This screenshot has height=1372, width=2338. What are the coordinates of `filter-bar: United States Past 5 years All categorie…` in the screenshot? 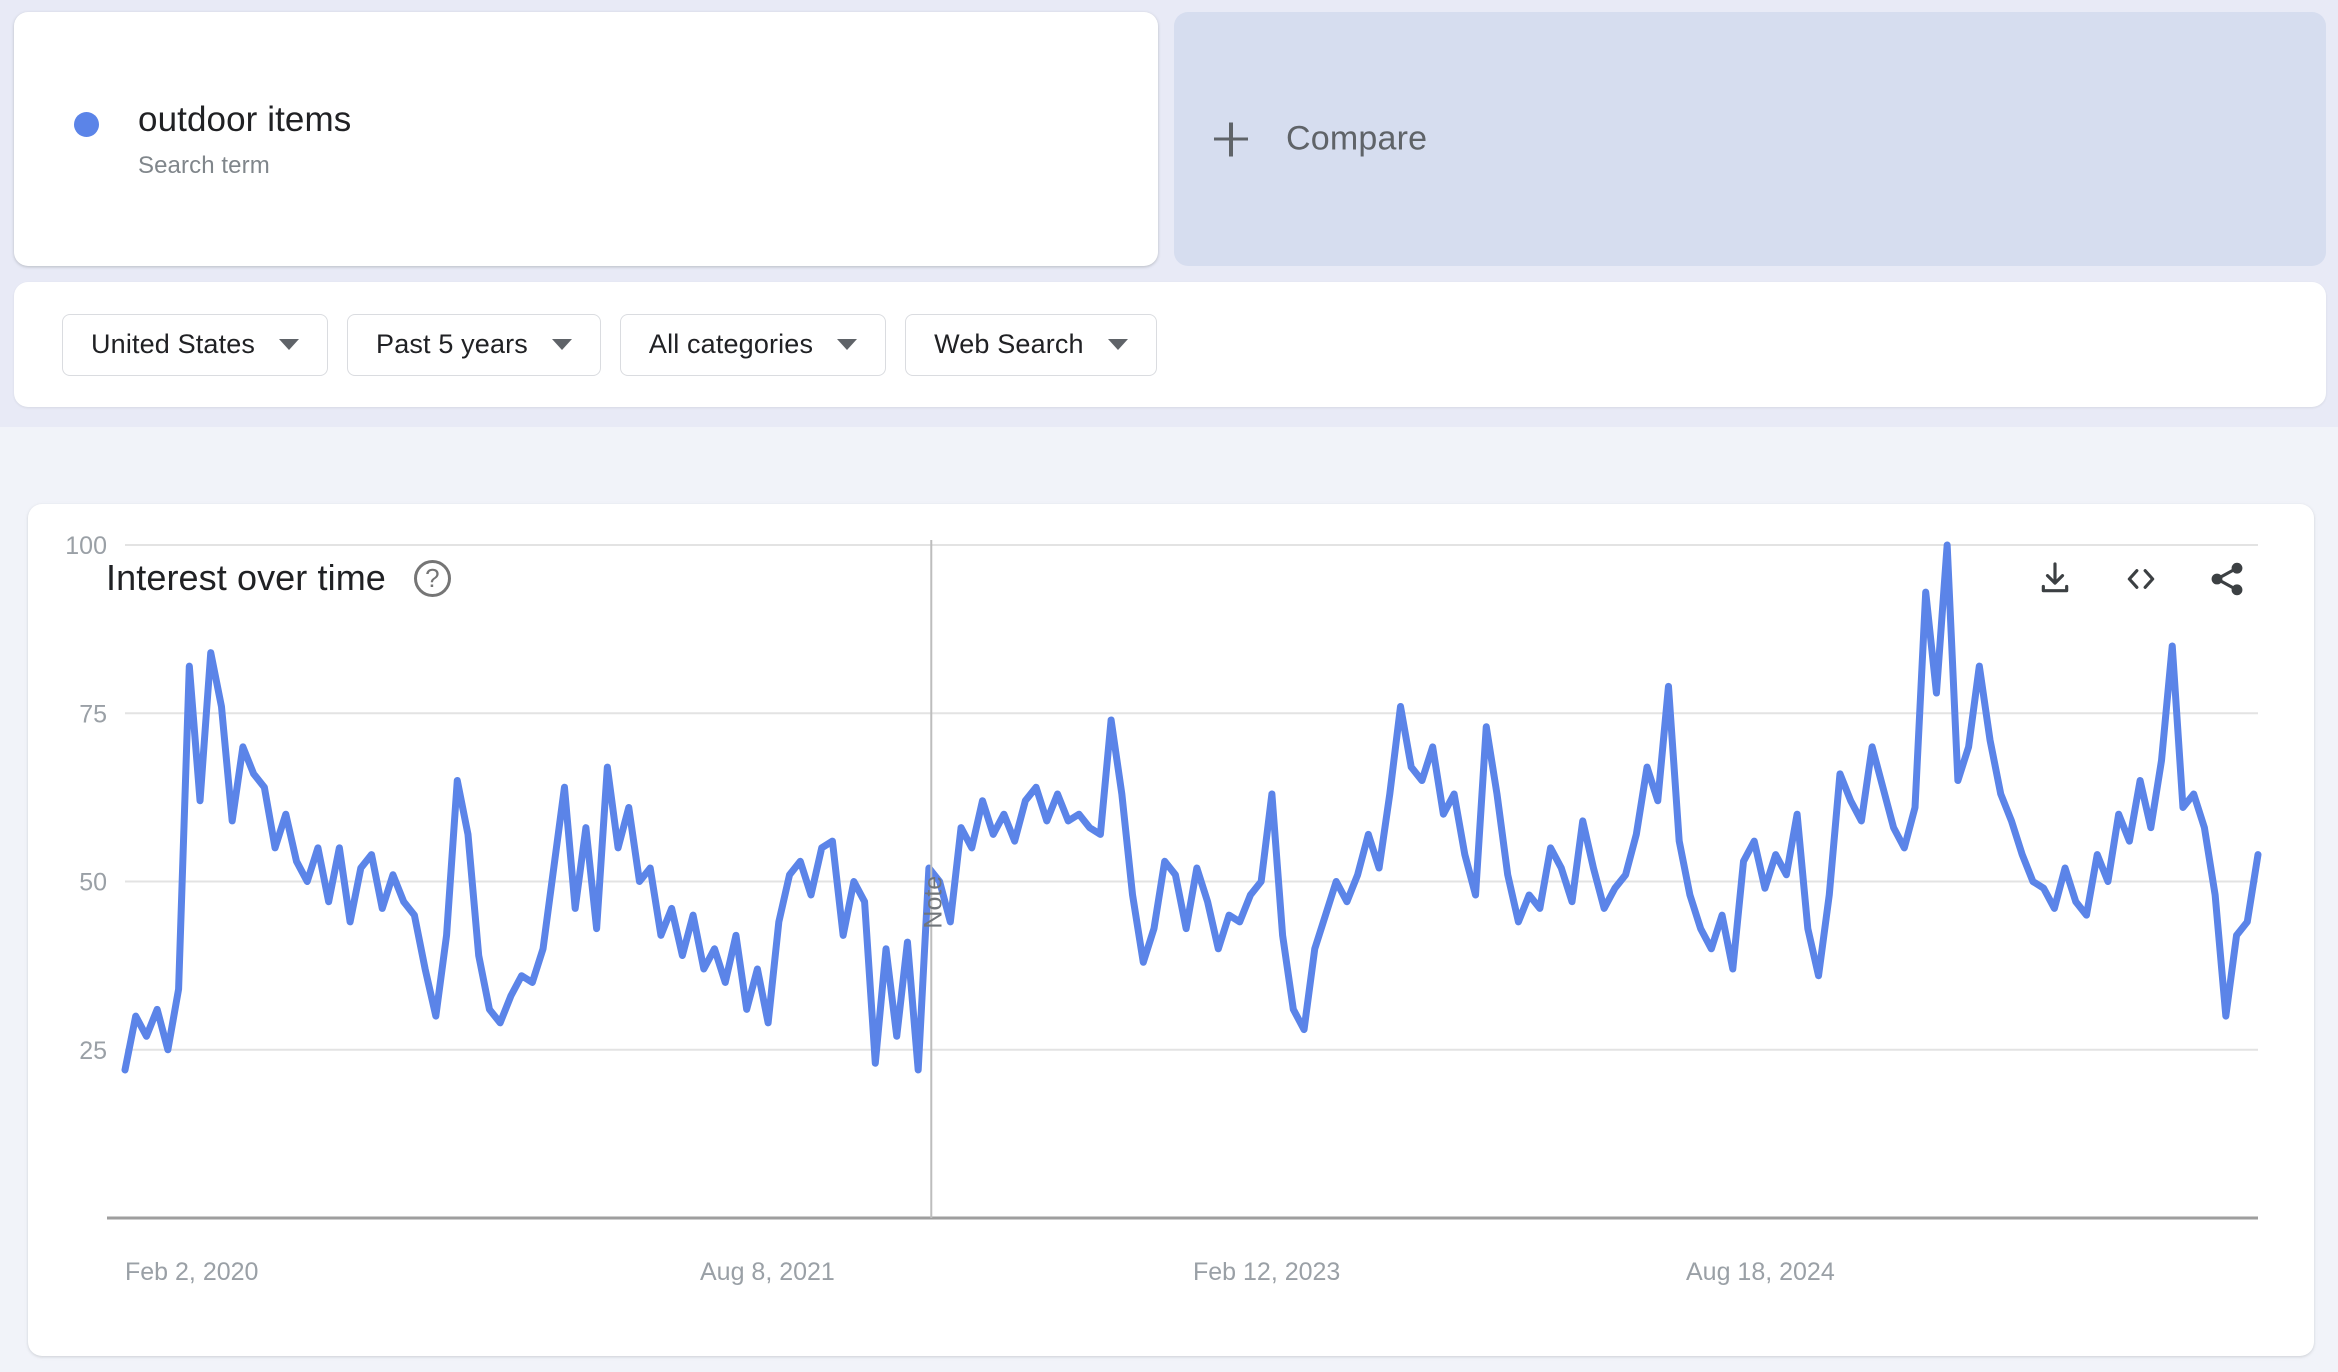 It's located at (1170, 344).